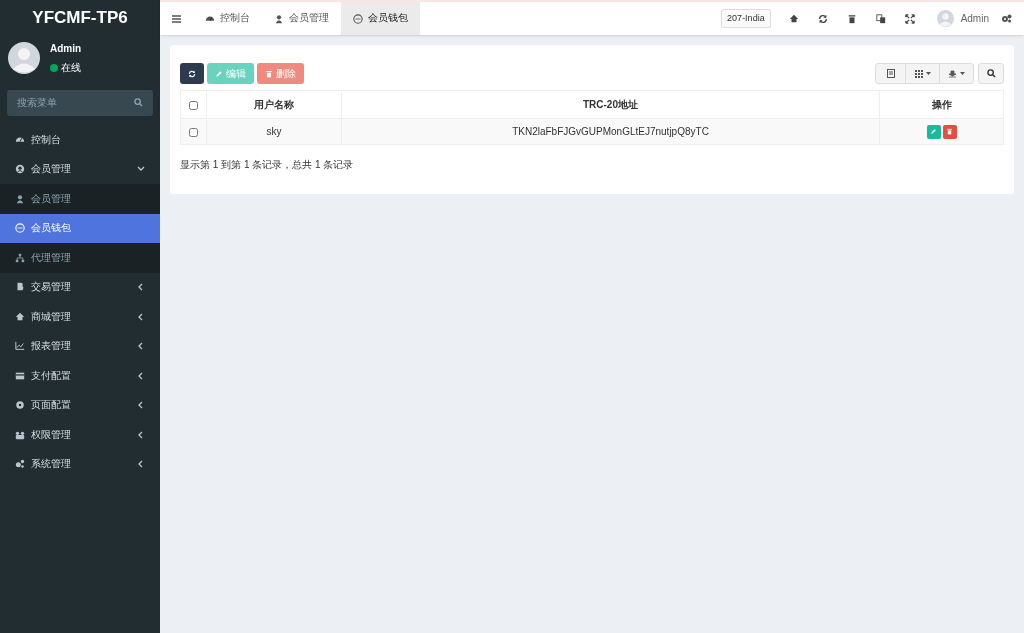 The width and height of the screenshot is (1024, 633). Describe the element at coordinates (80, 258) in the screenshot. I see `submenu-item: 代理管理` at that location.